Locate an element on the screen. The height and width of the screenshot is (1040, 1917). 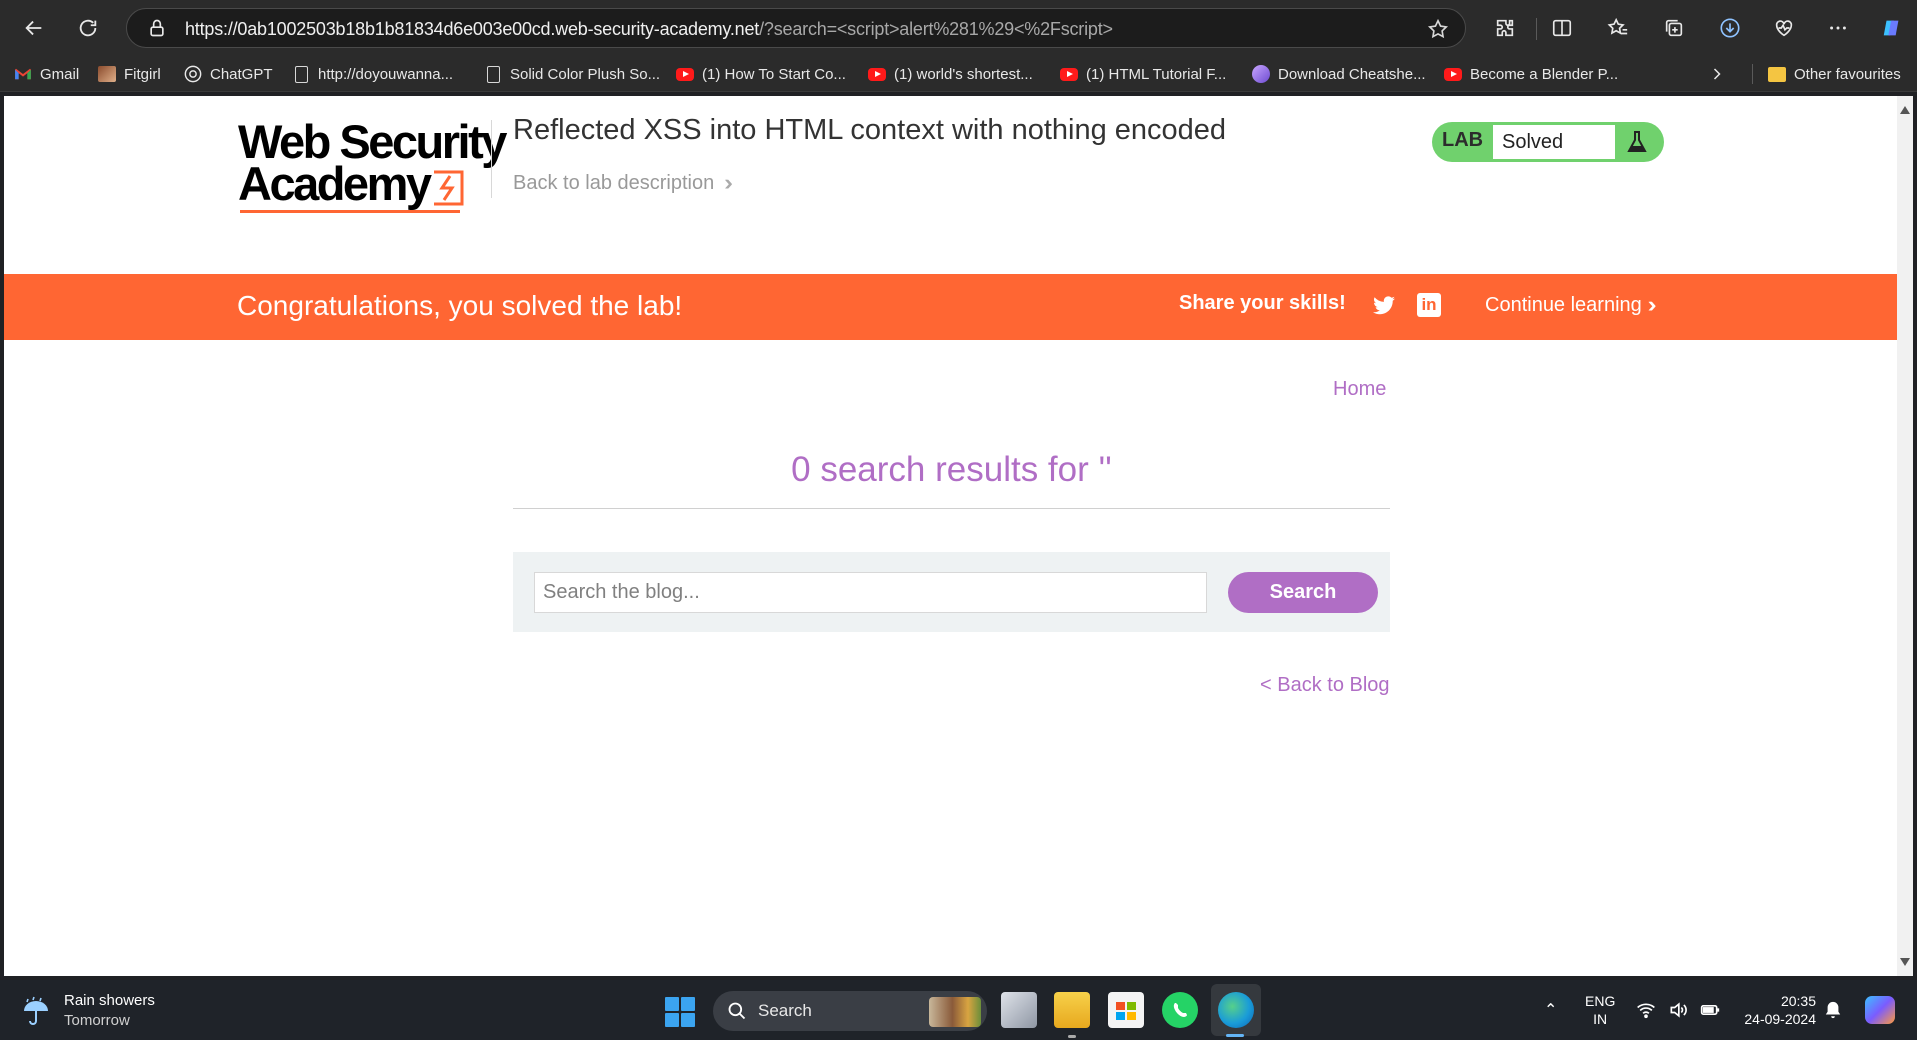
lab-status-widget: LAB Solved is located at coordinates (1548, 142).